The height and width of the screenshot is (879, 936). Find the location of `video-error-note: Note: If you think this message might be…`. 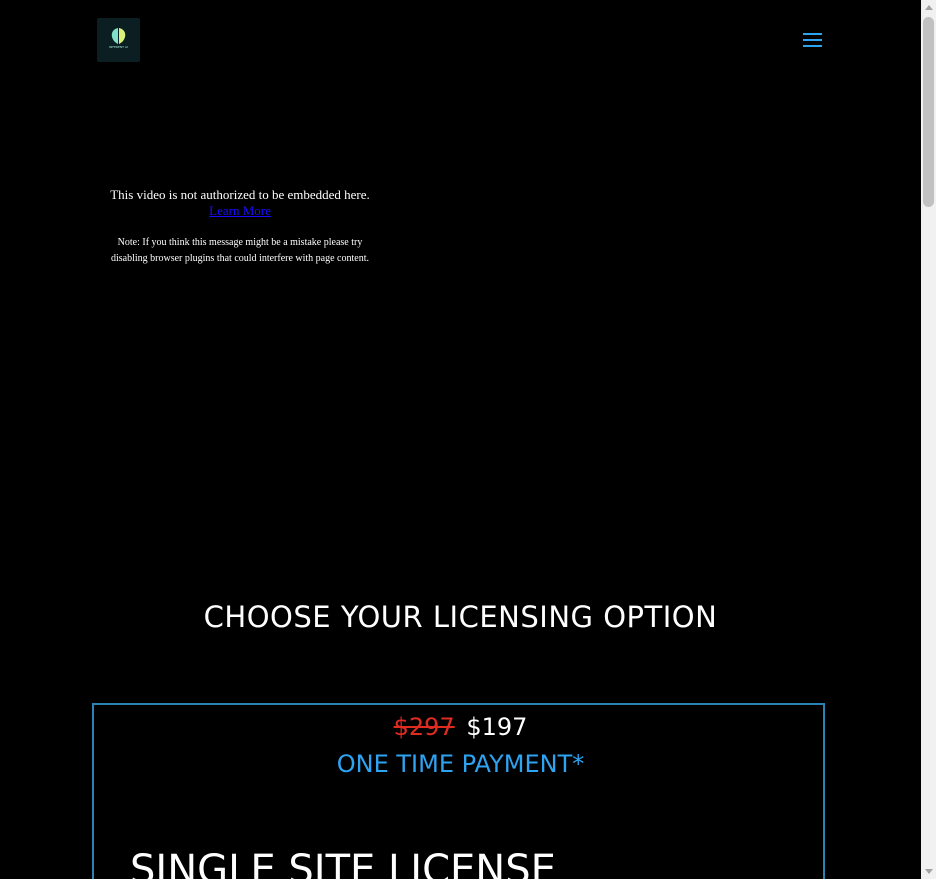

video-error-note: Note: If you think this message might be… is located at coordinates (240, 250).